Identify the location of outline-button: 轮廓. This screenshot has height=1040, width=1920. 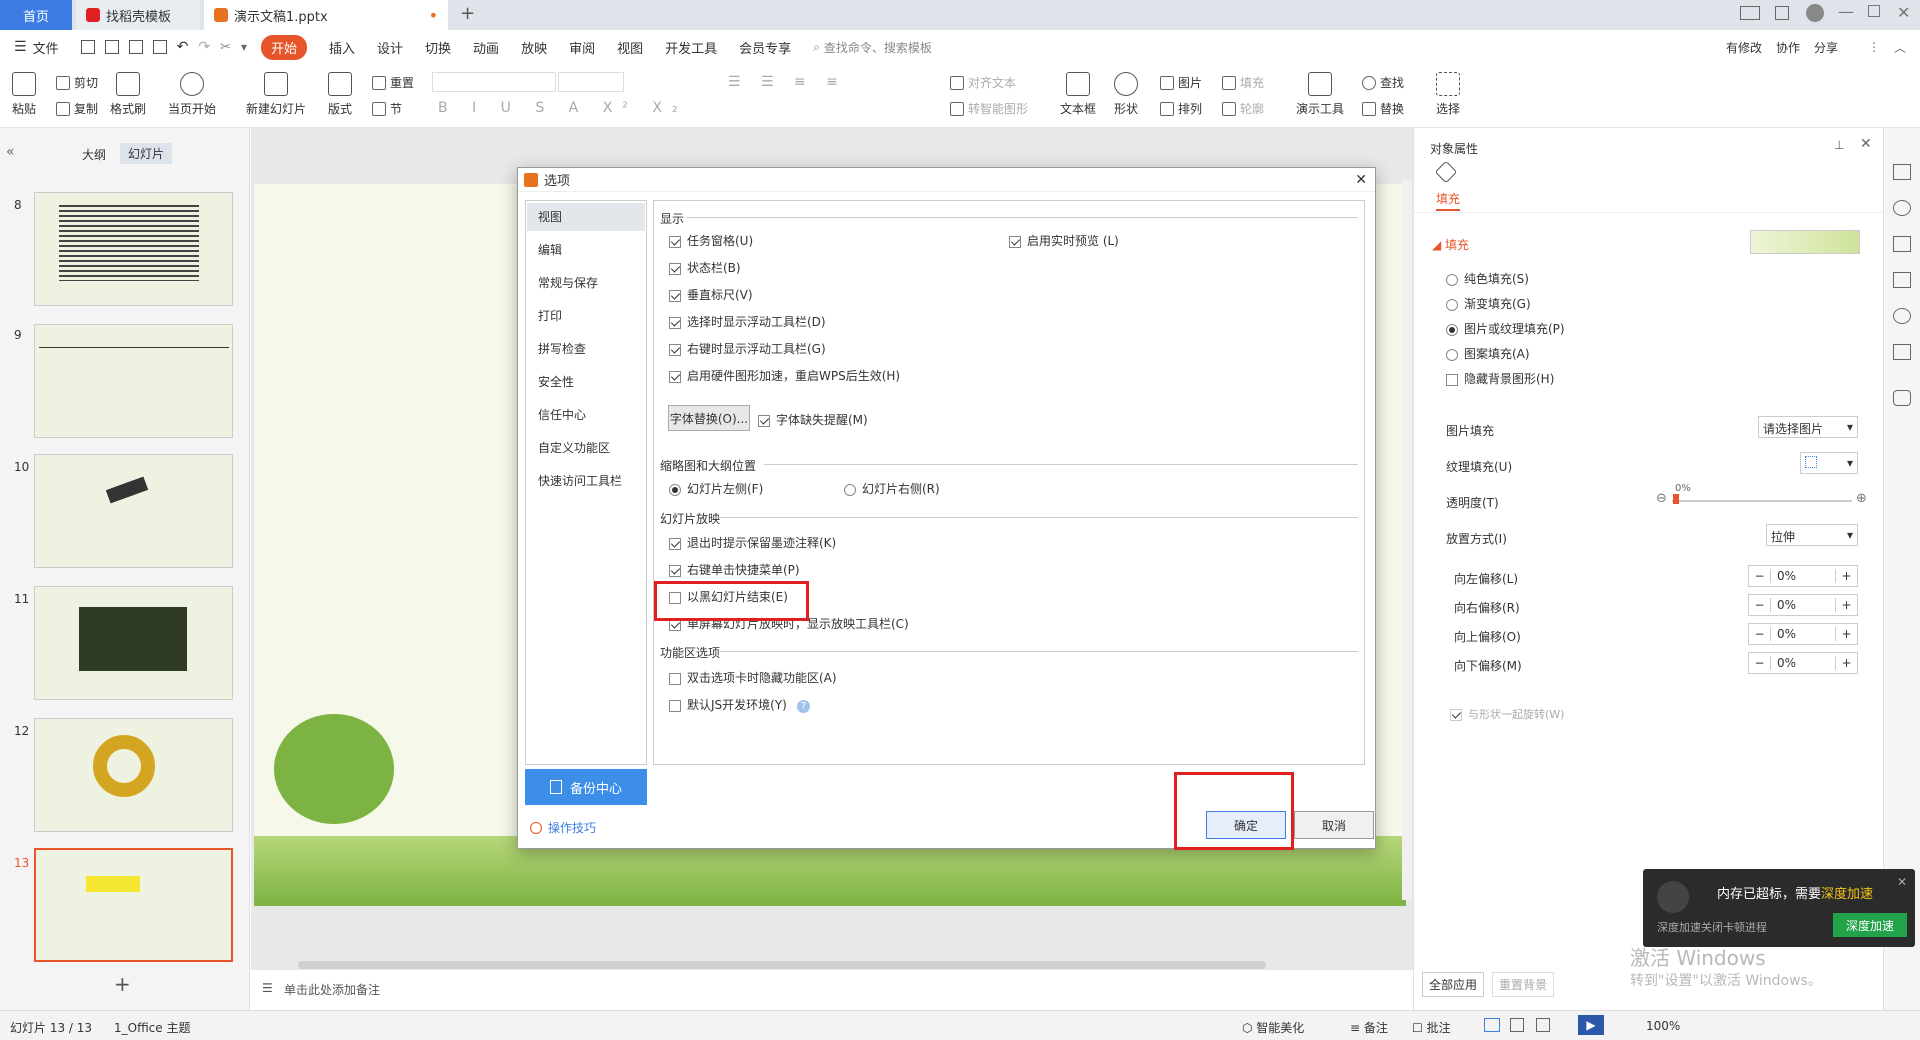
(1243, 108).